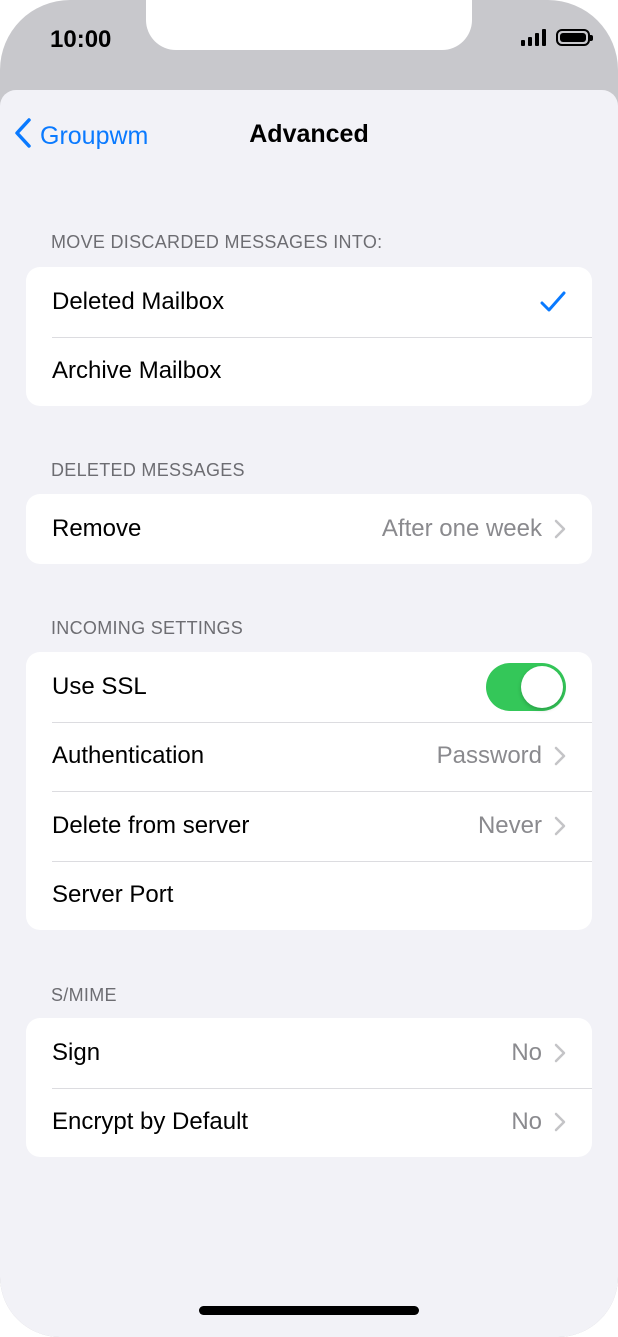 This screenshot has height=1337, width=618. I want to click on option-deleted-mailbox: Deleted Mailbox, so click(309, 302).